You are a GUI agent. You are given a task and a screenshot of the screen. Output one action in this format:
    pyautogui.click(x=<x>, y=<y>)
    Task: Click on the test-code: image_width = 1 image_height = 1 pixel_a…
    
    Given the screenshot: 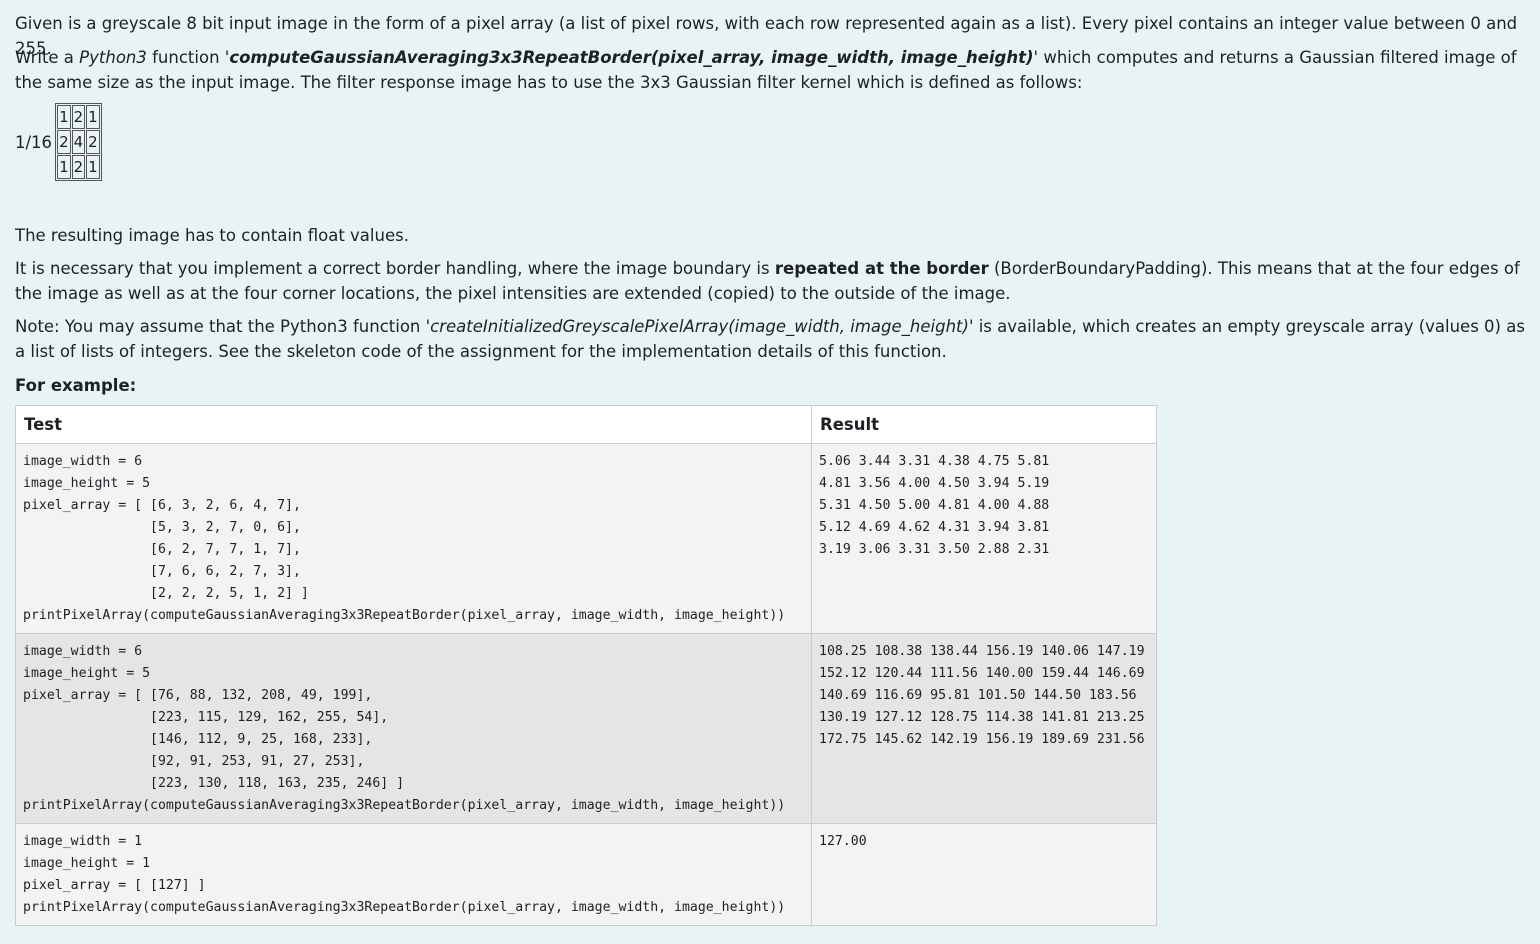 What is the action you would take?
    pyautogui.click(x=413, y=875)
    